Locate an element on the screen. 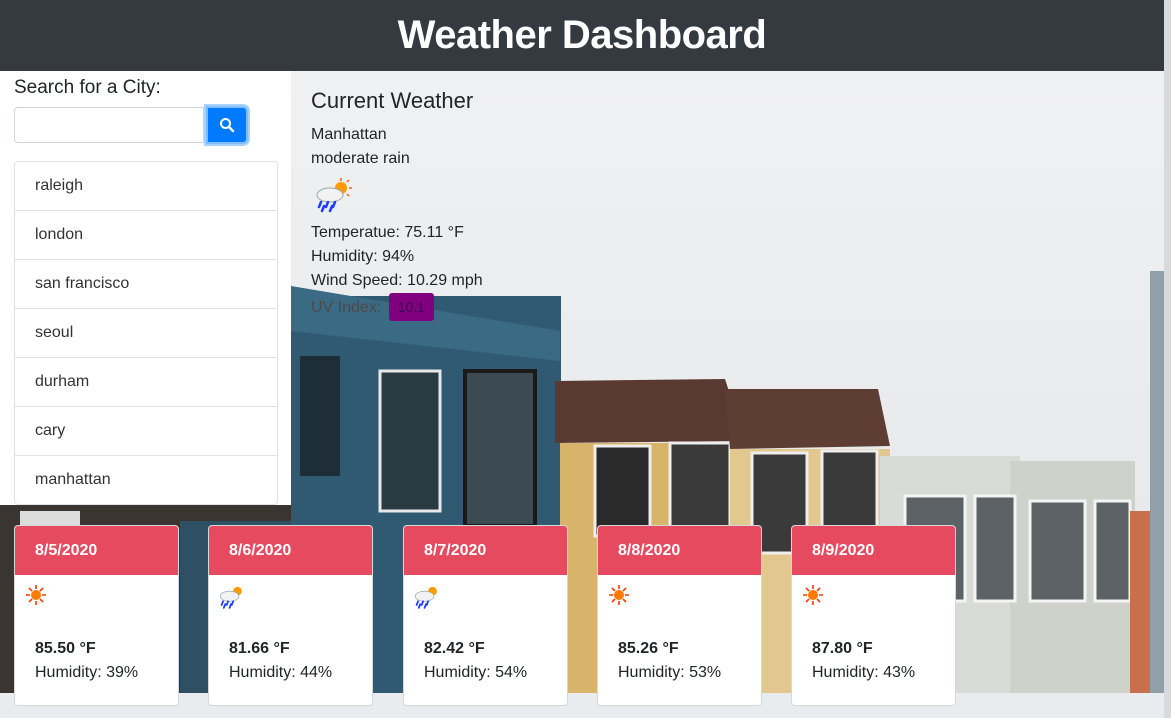 This screenshot has height=718, width=1171. city-item-seoul: seoul is located at coordinates (146, 332).